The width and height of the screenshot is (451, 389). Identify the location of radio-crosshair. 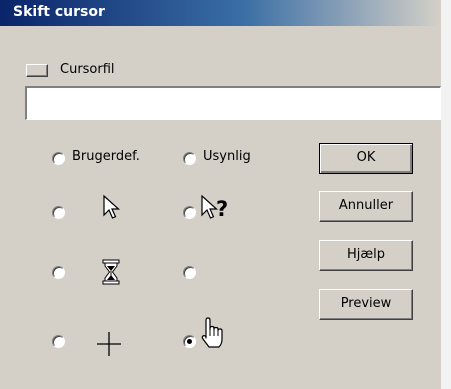
(58, 341).